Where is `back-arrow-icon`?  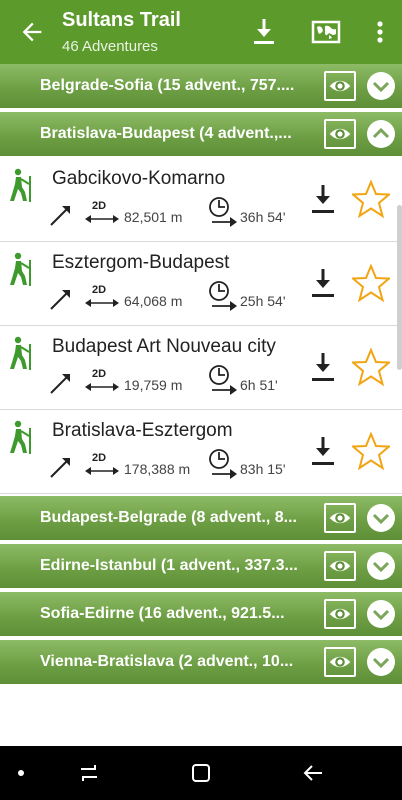
back-arrow-icon is located at coordinates (32, 32).